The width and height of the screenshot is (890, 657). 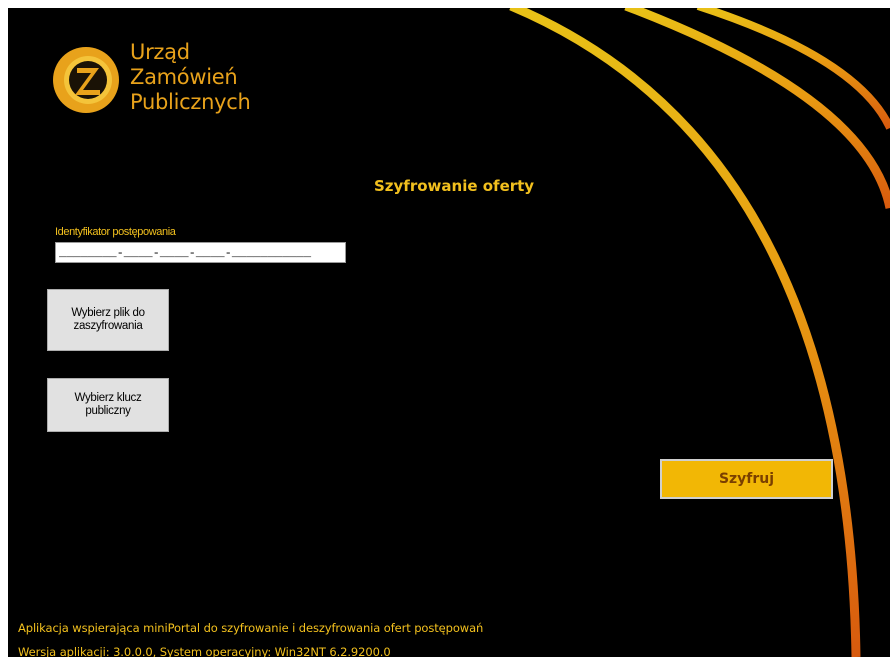 I want to click on select-file-label: Wybierz plik do zaszyfrowania, so click(x=108, y=319).